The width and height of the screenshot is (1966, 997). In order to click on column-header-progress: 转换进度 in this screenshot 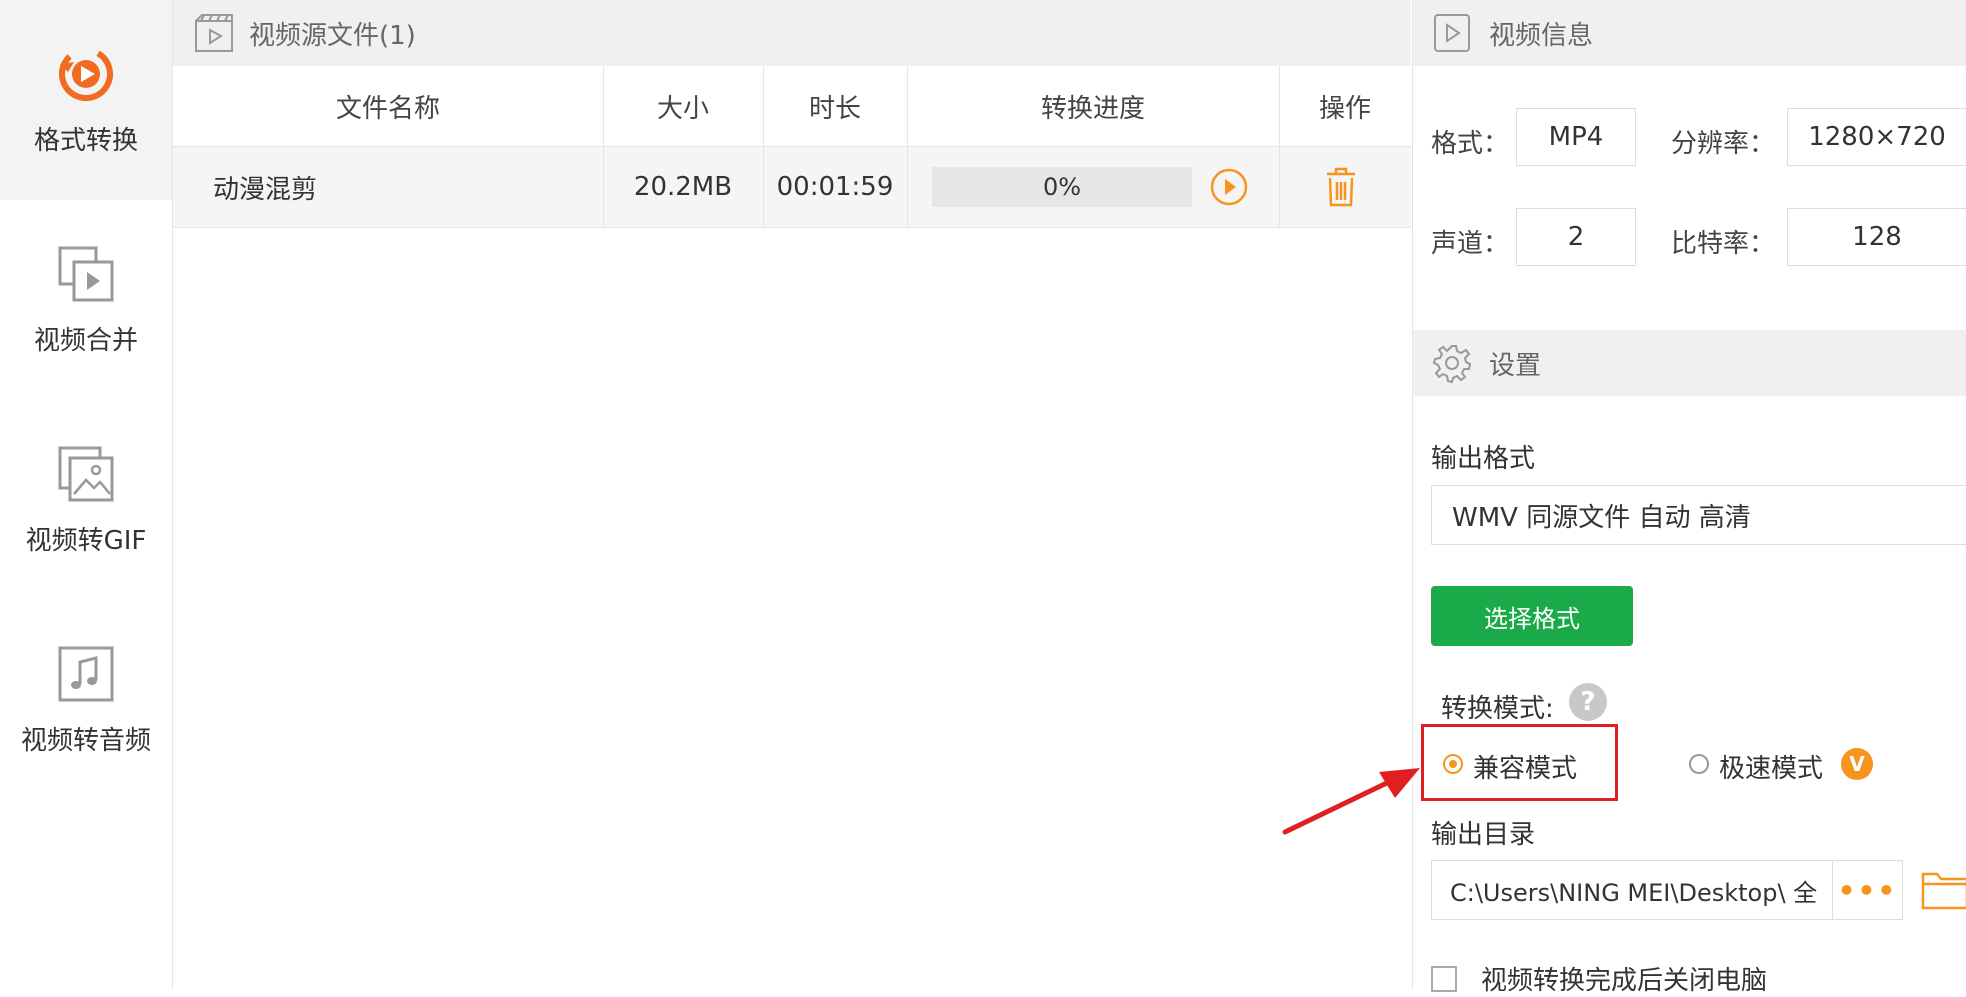, I will do `click(1092, 108)`.